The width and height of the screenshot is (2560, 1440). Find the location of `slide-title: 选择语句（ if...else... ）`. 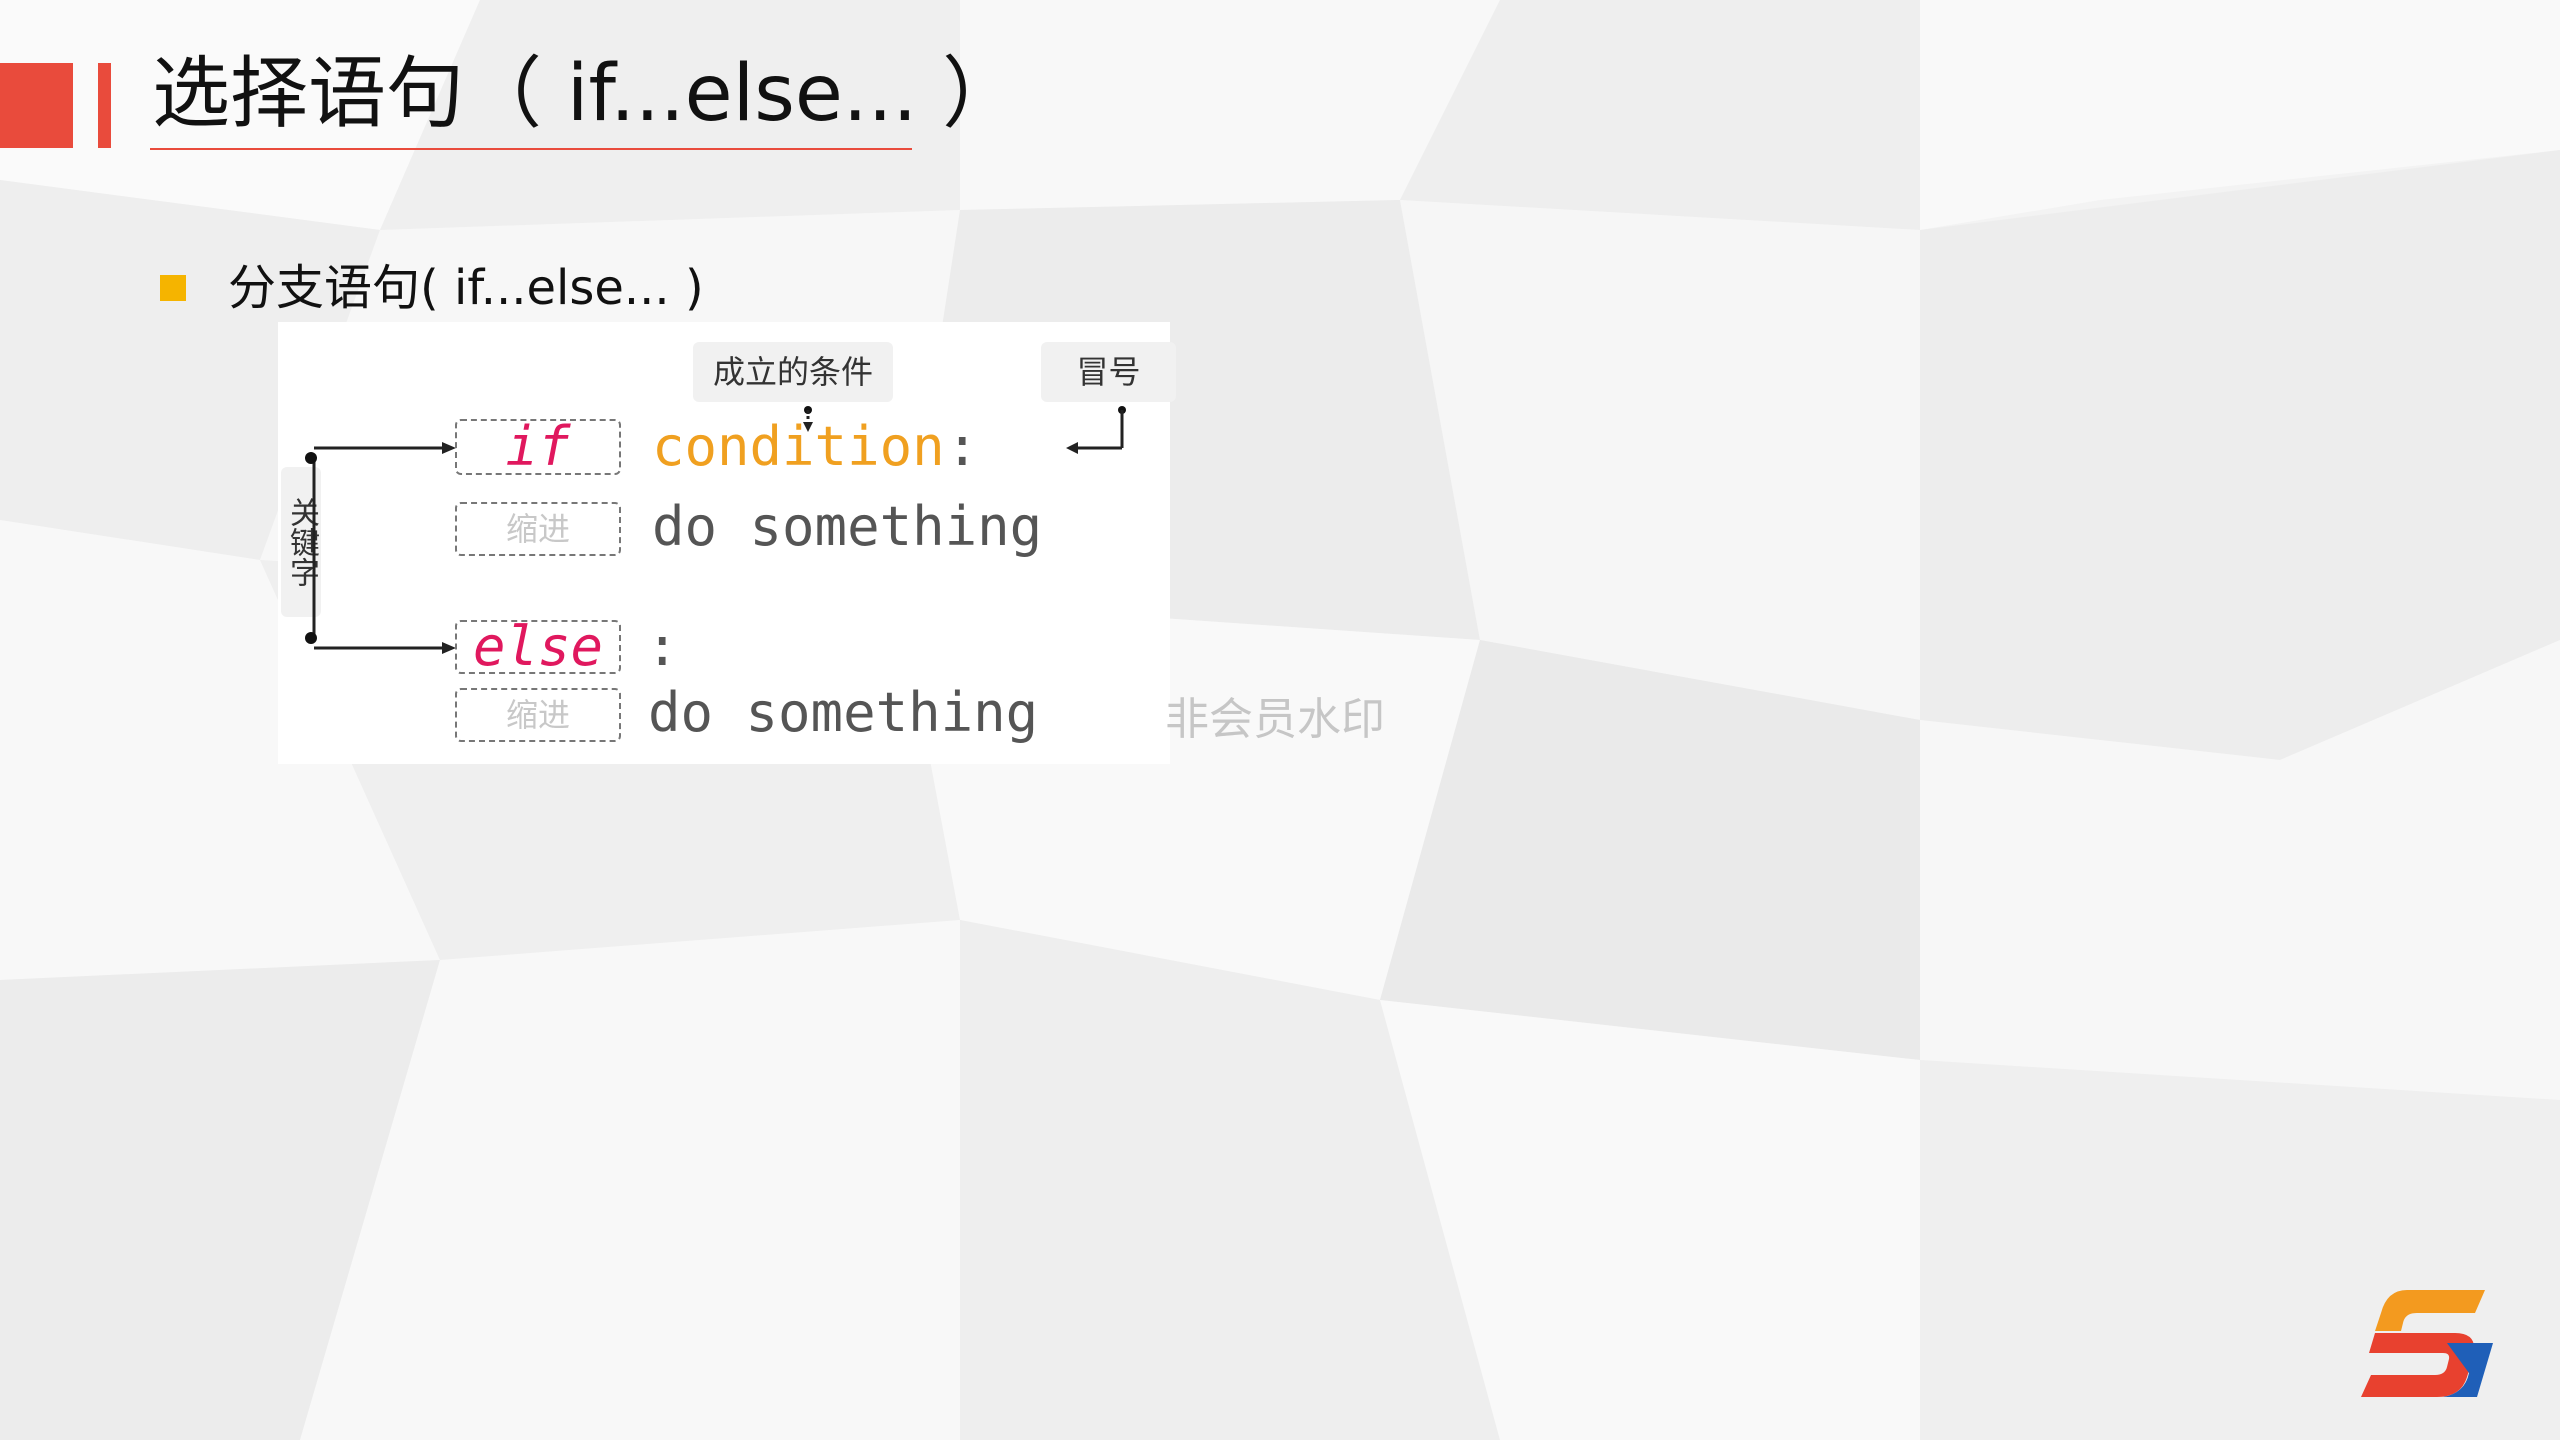

slide-title: 选择语句（ if...else... ） is located at coordinates (586, 94).